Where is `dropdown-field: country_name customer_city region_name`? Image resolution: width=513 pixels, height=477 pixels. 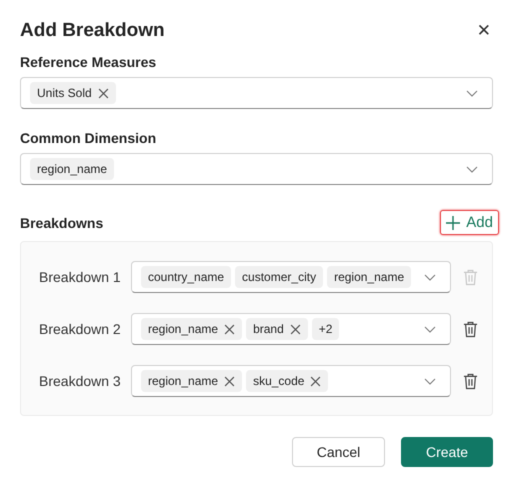
dropdown-field: country_name customer_city region_name is located at coordinates (291, 277).